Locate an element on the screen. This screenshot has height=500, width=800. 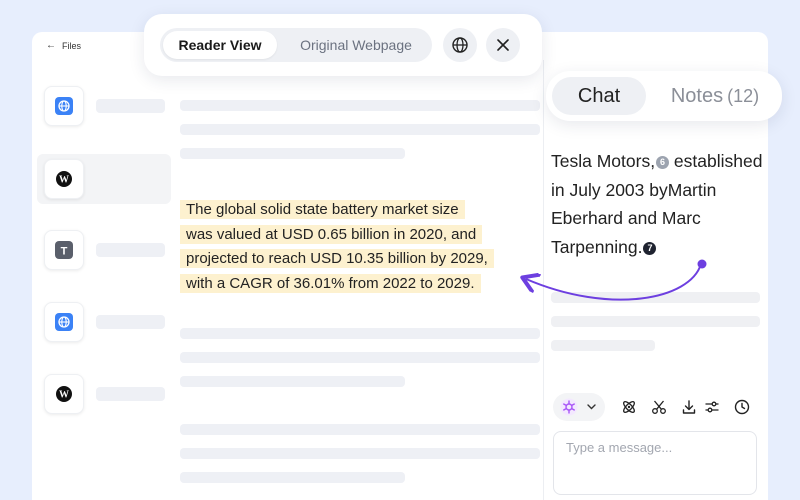
tab-notes-label: Notes is located at coordinates (697, 95).